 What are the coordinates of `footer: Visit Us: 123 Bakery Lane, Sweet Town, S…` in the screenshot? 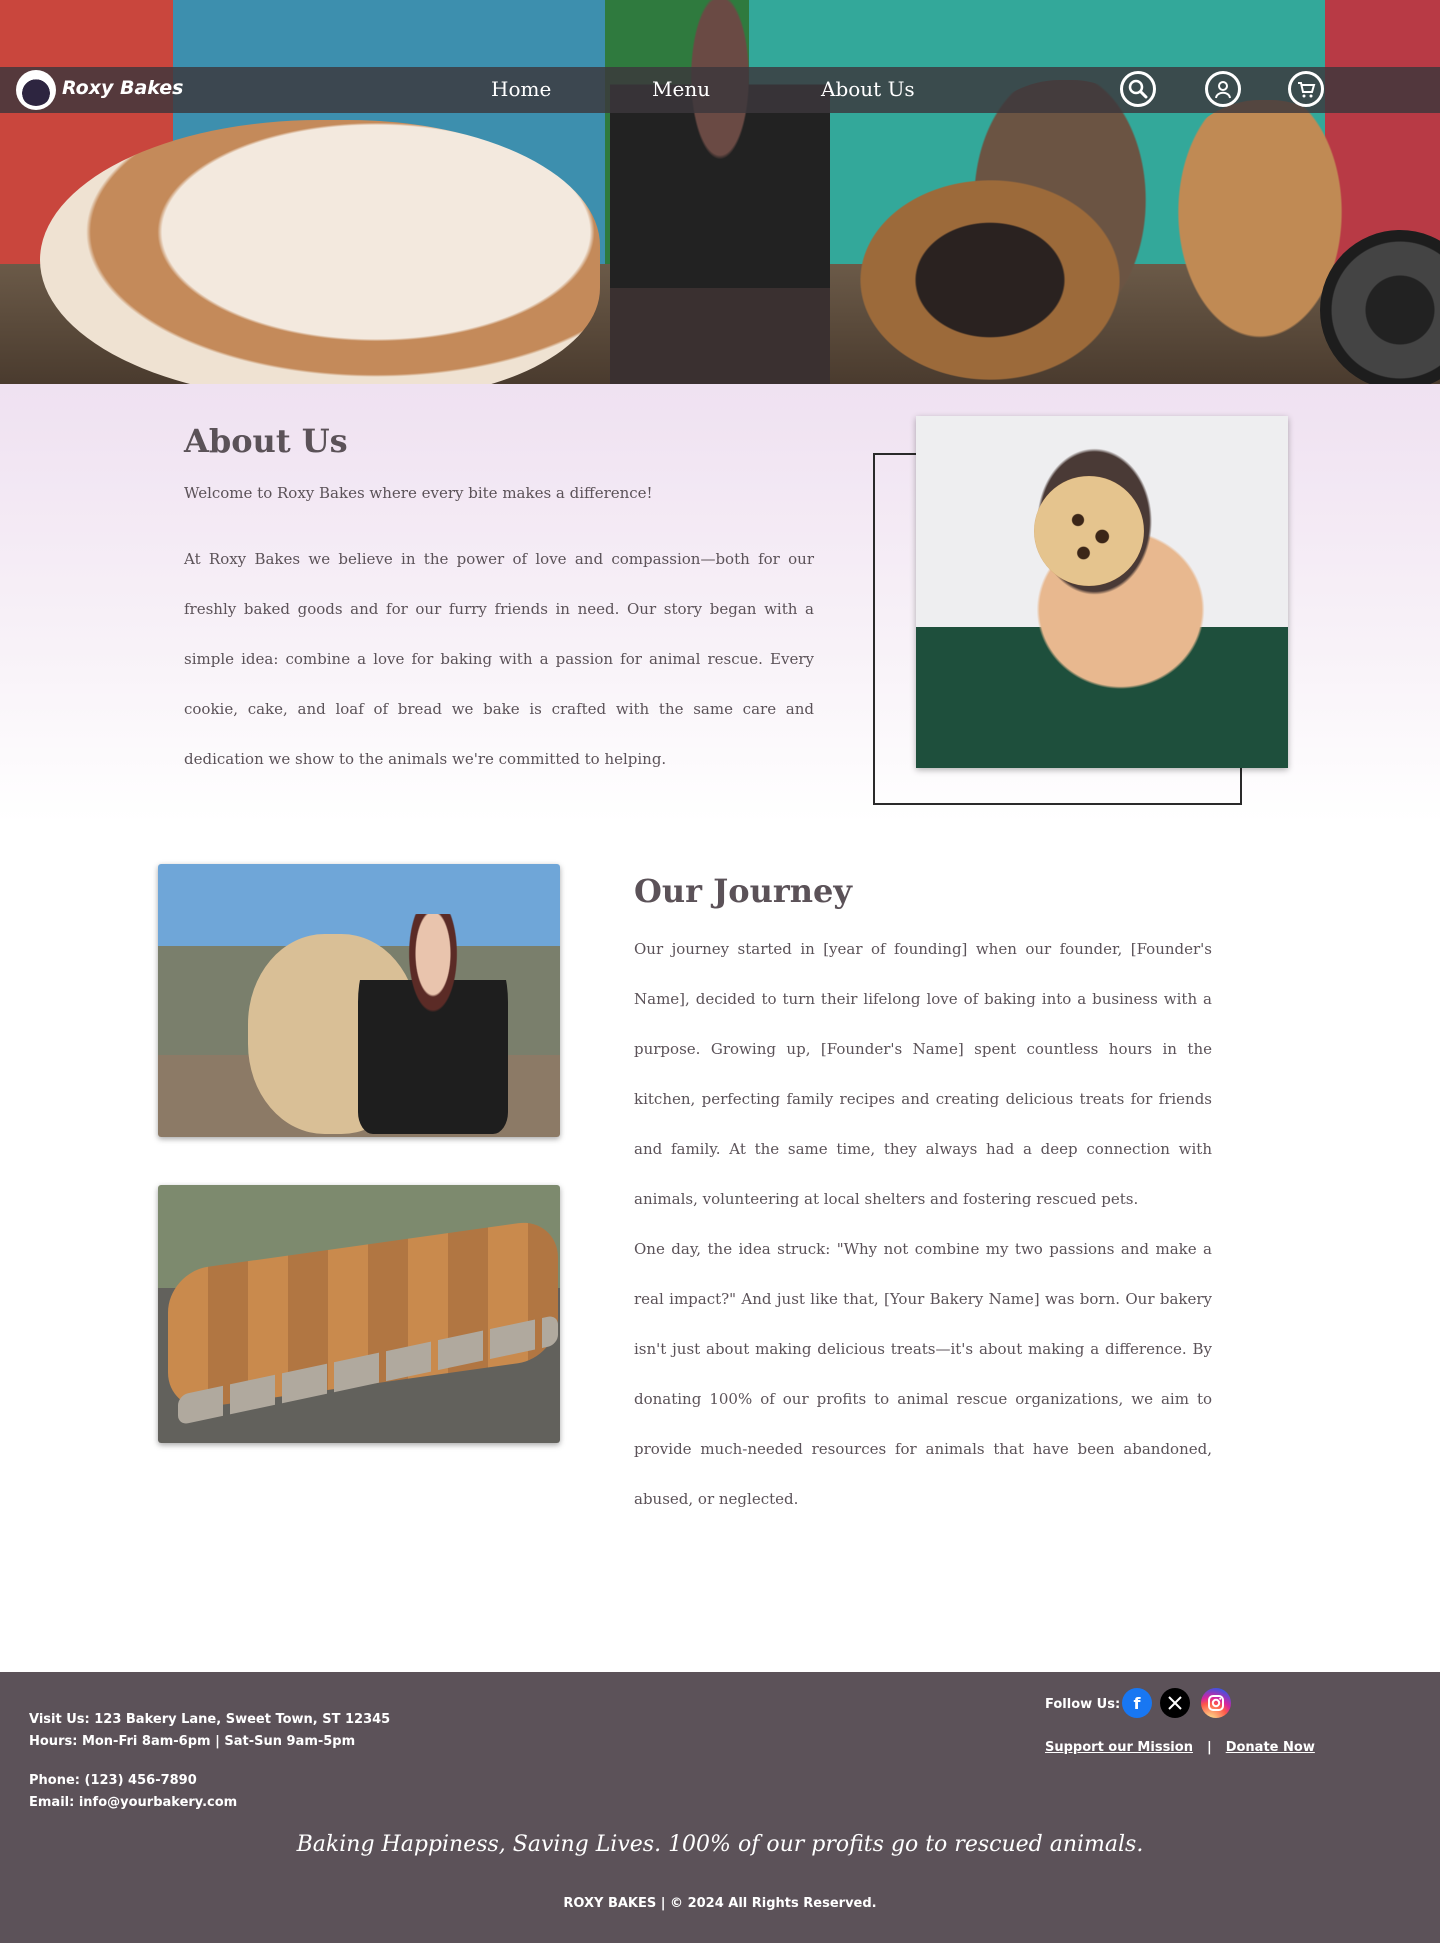 It's located at (720, 1807).